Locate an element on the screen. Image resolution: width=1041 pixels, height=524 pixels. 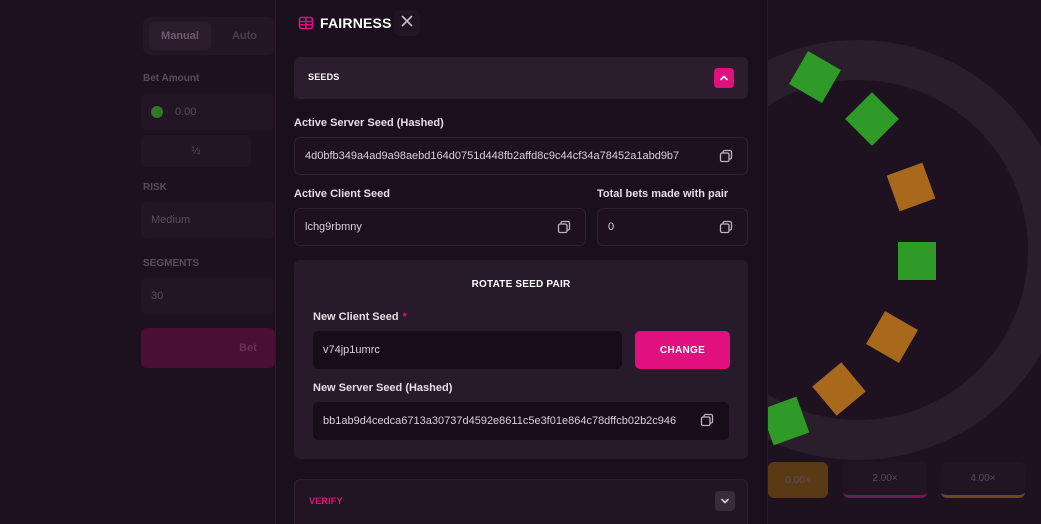
risk-select: Medium is located at coordinates (208, 220).